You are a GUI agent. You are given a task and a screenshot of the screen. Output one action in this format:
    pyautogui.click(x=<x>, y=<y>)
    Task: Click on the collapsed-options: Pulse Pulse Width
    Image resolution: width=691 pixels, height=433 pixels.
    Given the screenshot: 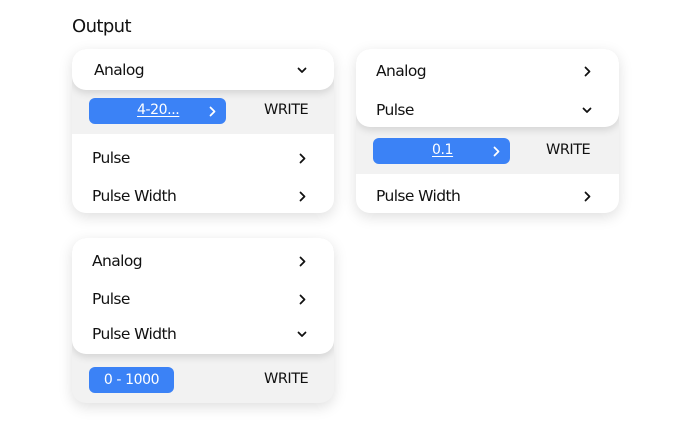 What is the action you would take?
    pyautogui.click(x=203, y=173)
    